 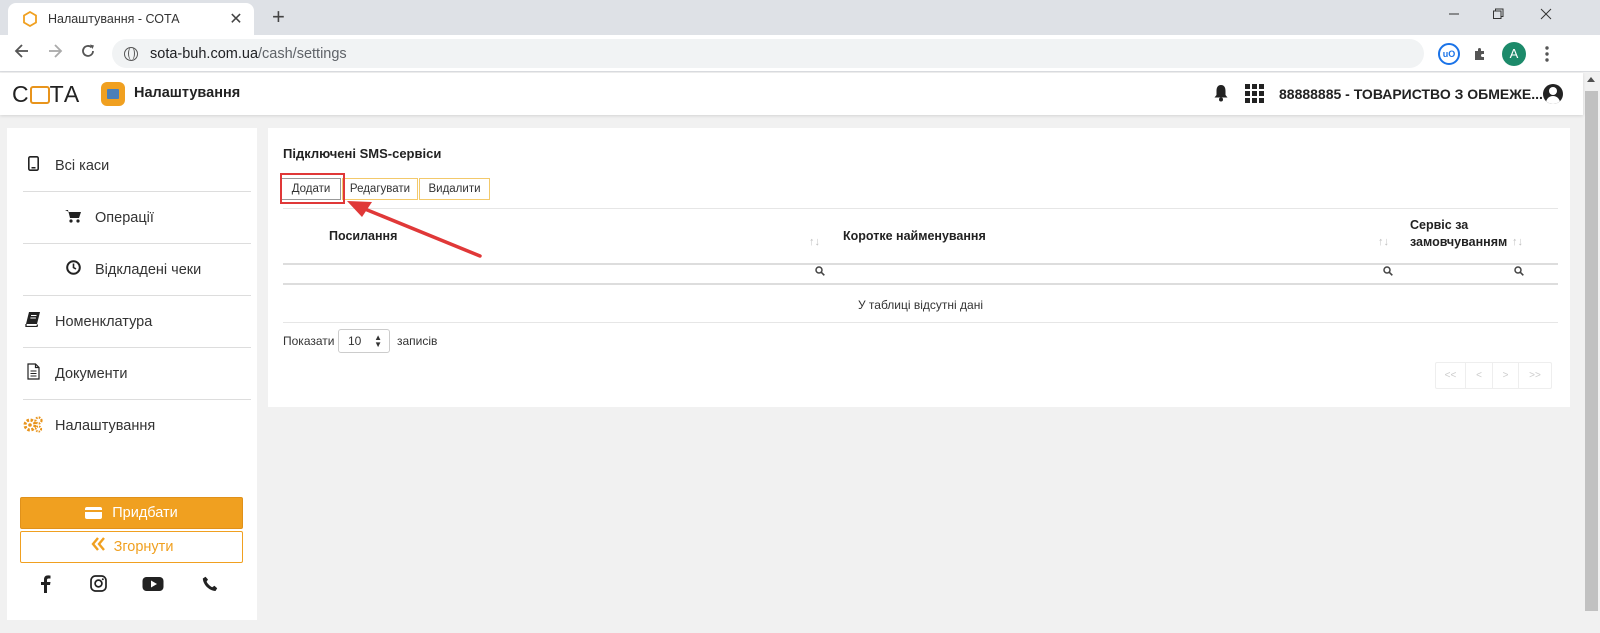 What do you see at coordinates (98, 547) in the screenshot?
I see `double-chevron-left-icon` at bounding box center [98, 547].